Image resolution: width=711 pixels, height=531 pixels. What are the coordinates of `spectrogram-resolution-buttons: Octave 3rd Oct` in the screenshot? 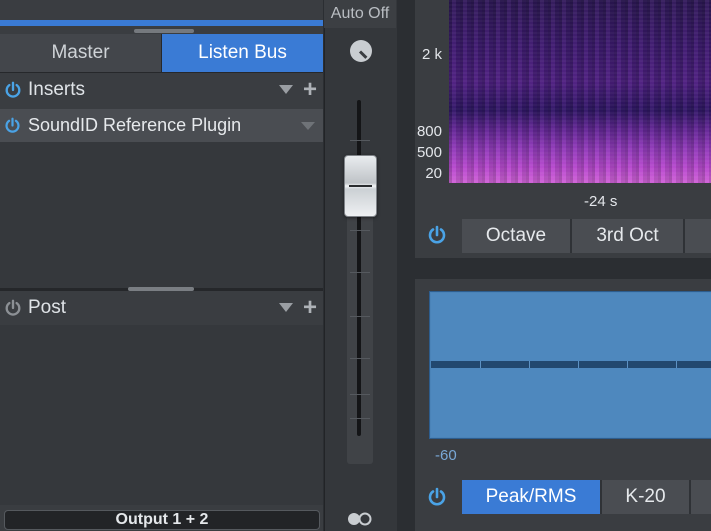 It's located at (586, 236).